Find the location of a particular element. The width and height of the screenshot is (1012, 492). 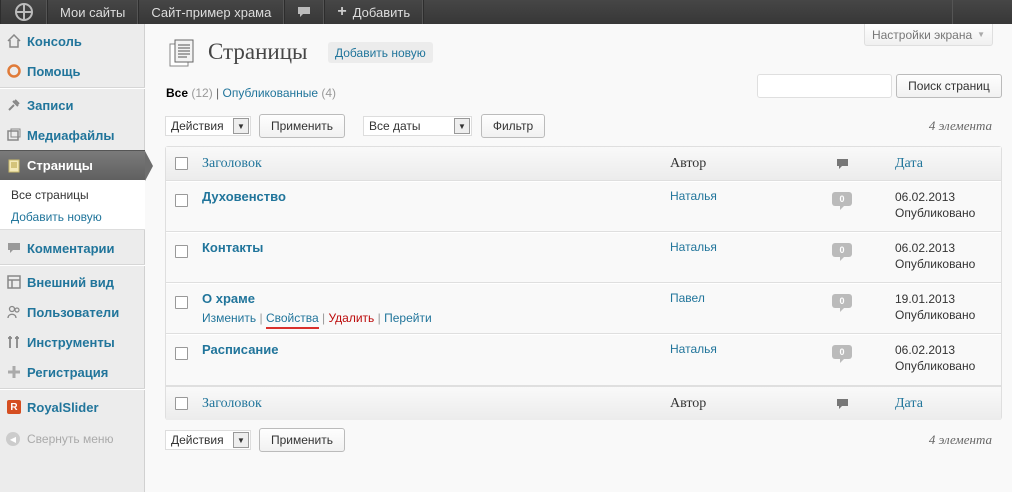

sidebar-item-label: Инструменты is located at coordinates (71, 342).